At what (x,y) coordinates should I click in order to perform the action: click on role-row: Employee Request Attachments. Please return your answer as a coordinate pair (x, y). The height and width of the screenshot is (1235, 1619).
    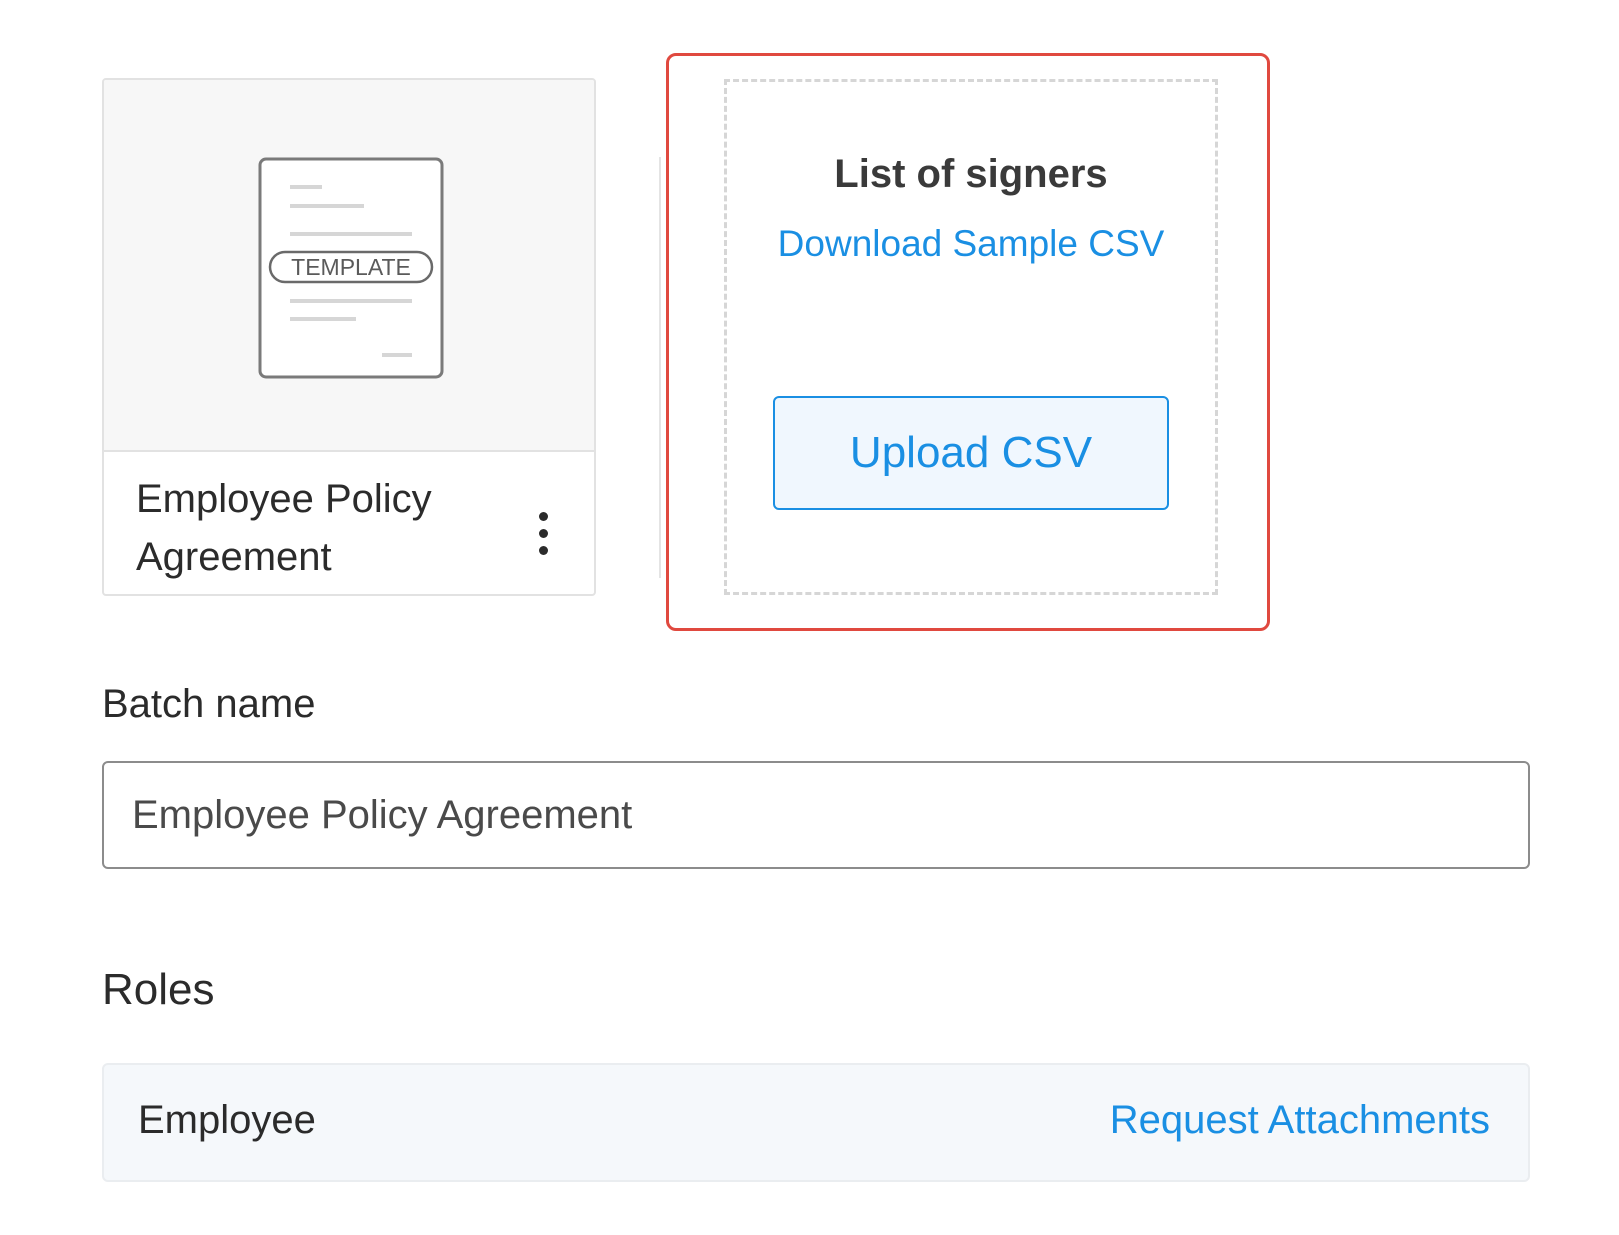
    Looking at the image, I should click on (816, 1122).